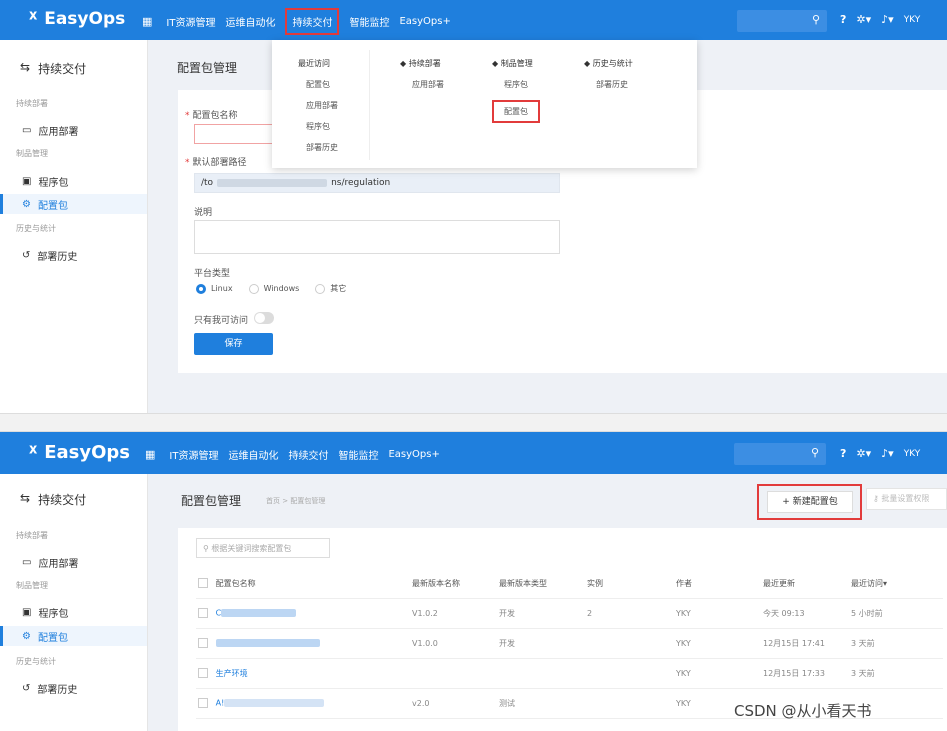  I want to click on dropdown-heading-product: ◆ 制品管理, so click(512, 63).